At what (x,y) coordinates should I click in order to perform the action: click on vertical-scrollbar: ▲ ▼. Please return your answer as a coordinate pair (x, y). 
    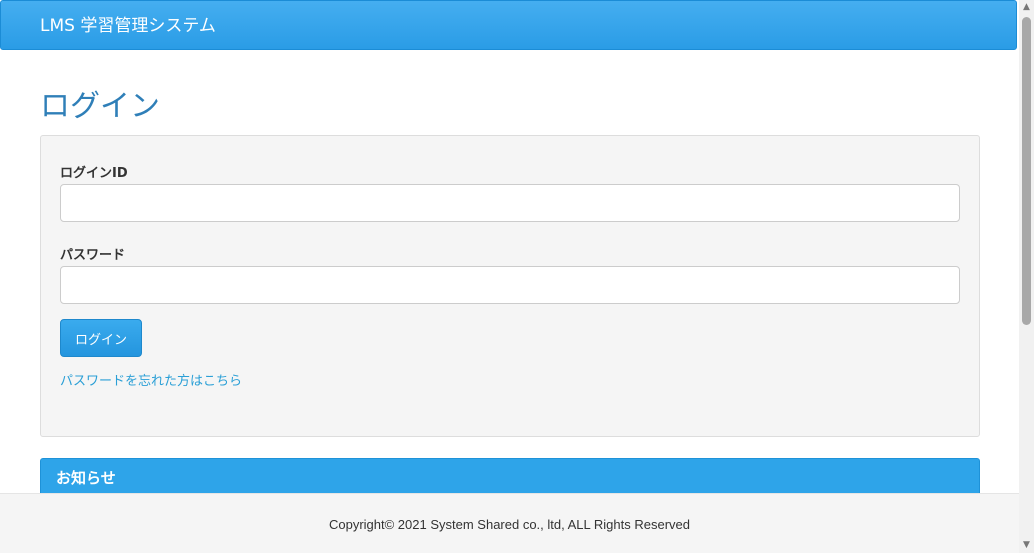
    Looking at the image, I should click on (1026, 276).